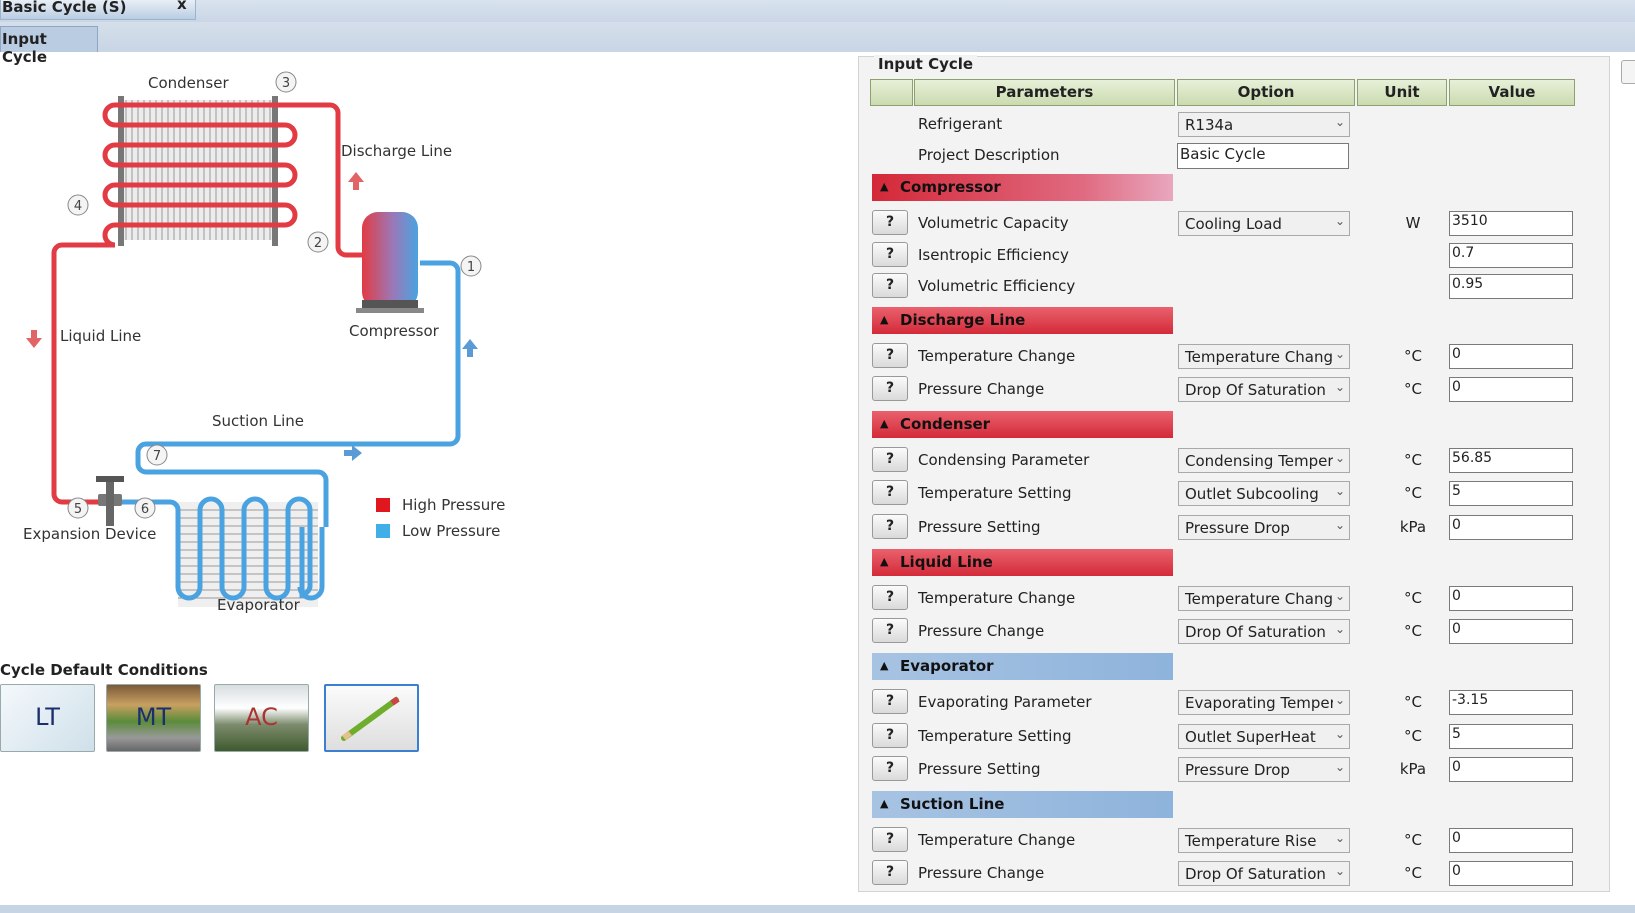 This screenshot has height=913, width=1635. What do you see at coordinates (145, 509) in the screenshot?
I see `point-6: 6` at bounding box center [145, 509].